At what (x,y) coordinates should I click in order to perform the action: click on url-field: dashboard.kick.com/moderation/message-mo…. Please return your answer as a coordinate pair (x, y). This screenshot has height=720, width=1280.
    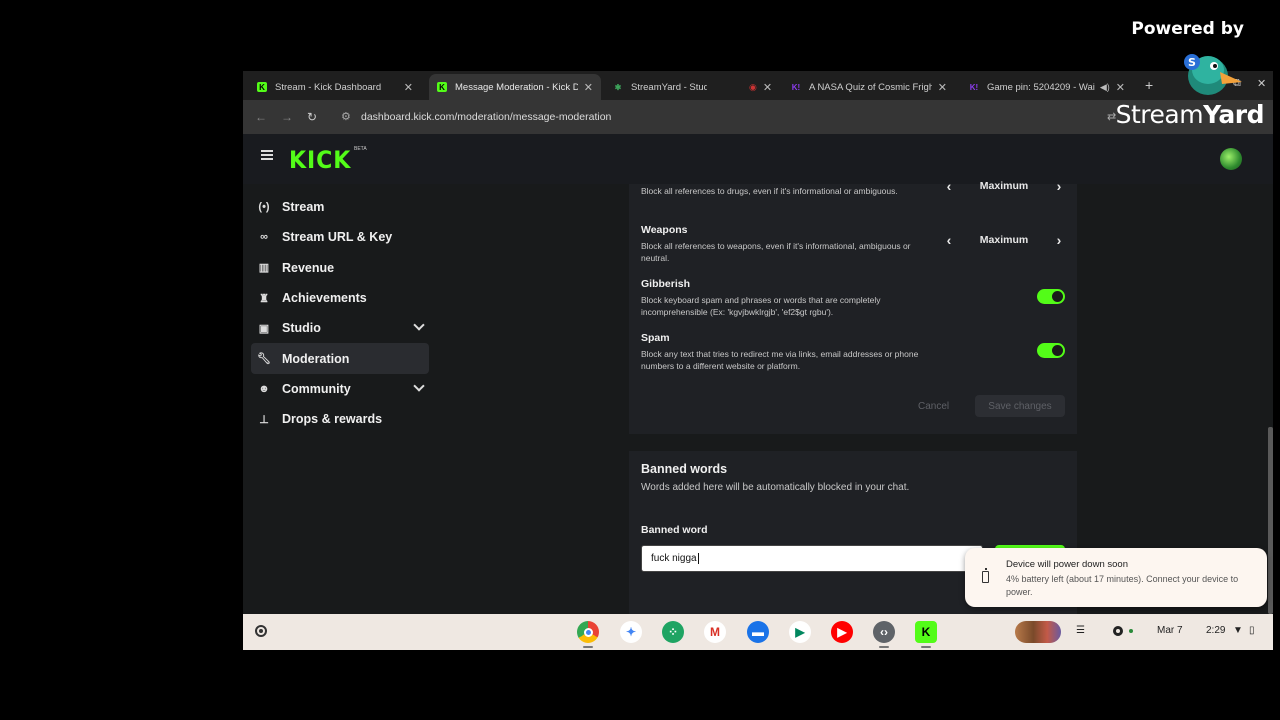
    Looking at the image, I should click on (486, 117).